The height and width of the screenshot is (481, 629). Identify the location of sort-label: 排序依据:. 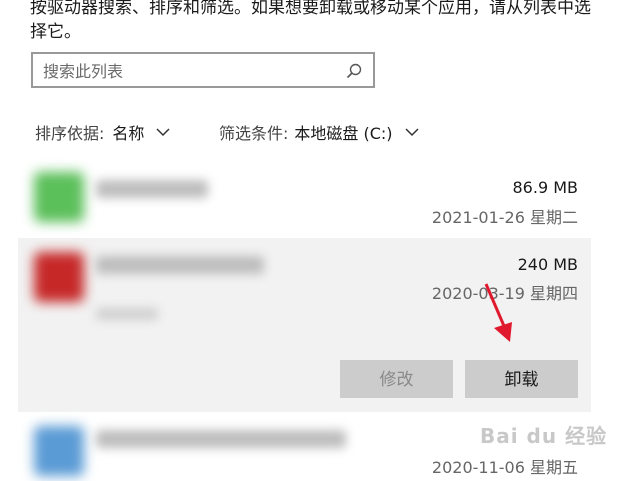
(70, 133).